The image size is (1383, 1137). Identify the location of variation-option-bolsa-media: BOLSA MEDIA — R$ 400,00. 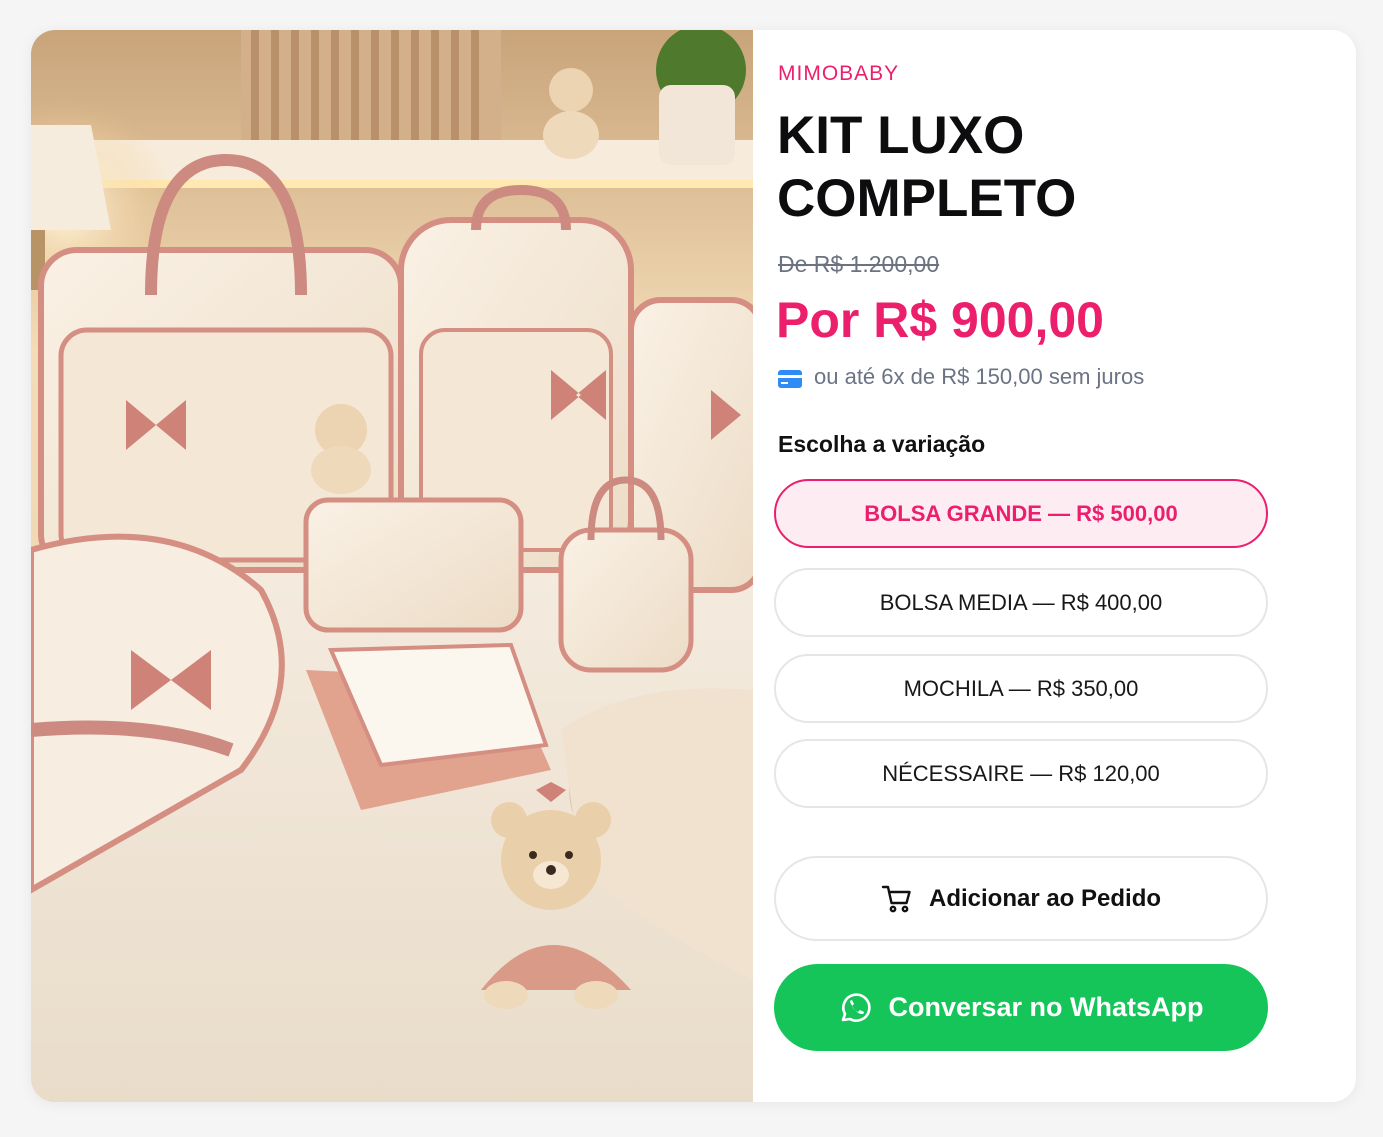
(1021, 602).